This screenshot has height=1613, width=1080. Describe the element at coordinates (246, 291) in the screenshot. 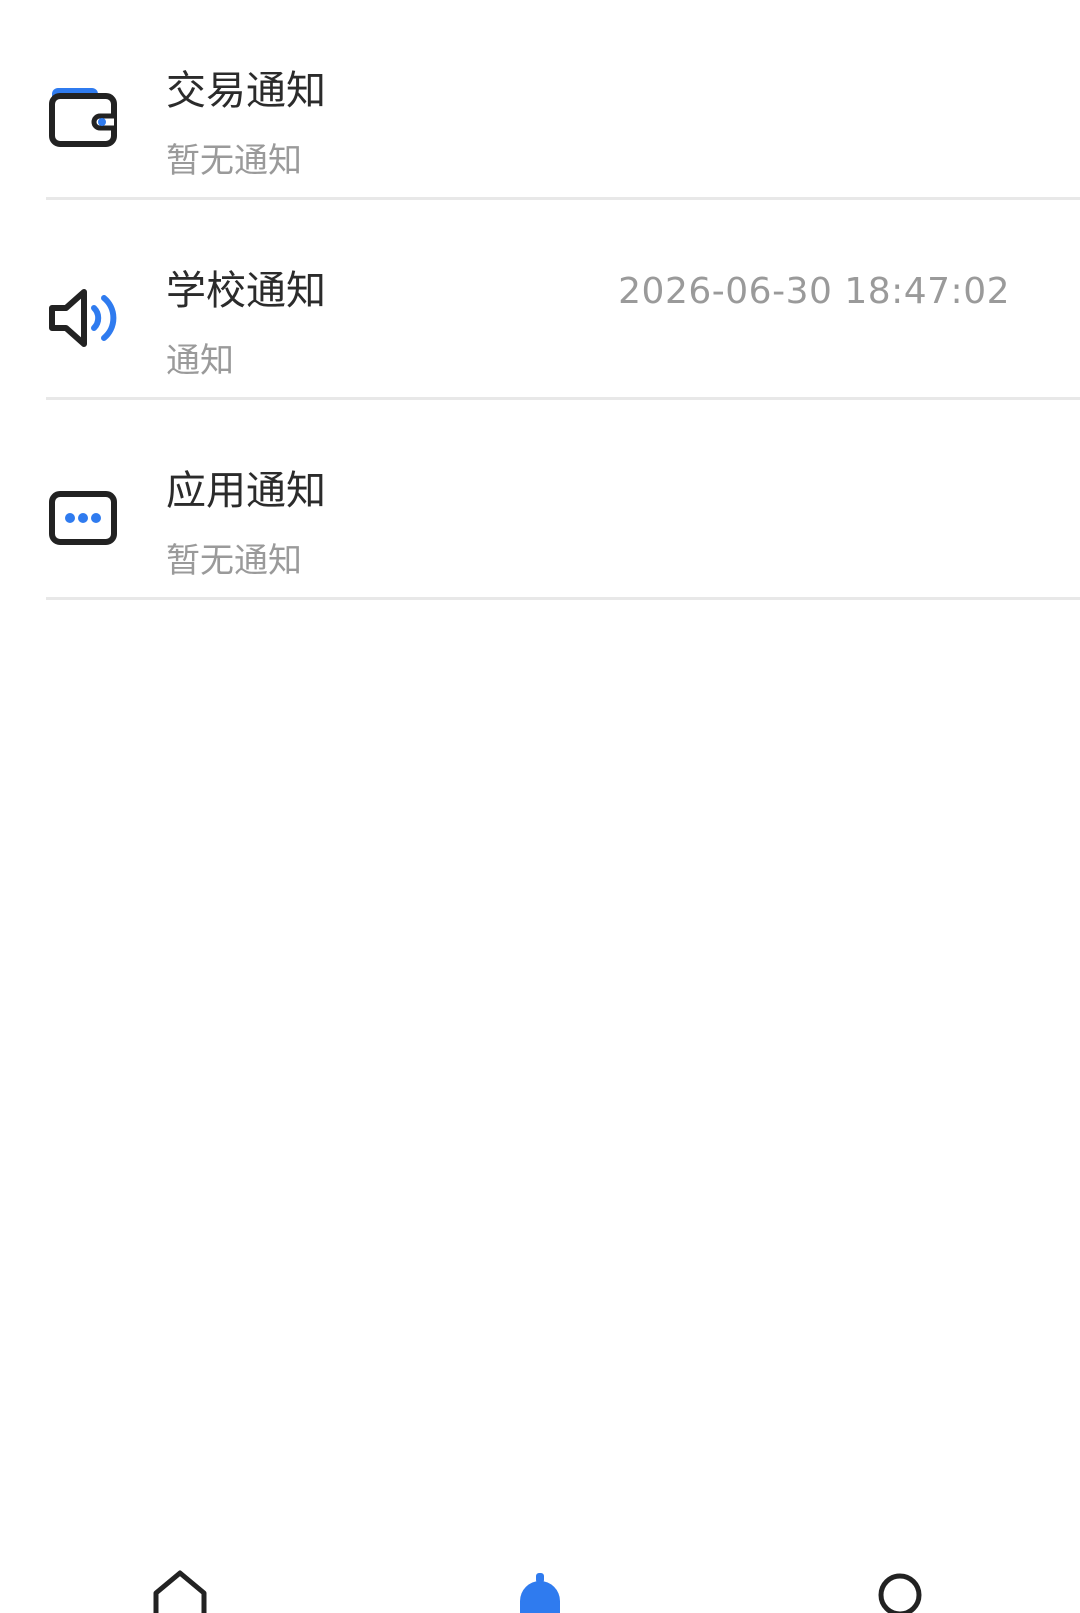

I see `notification-title: 学校通知` at that location.